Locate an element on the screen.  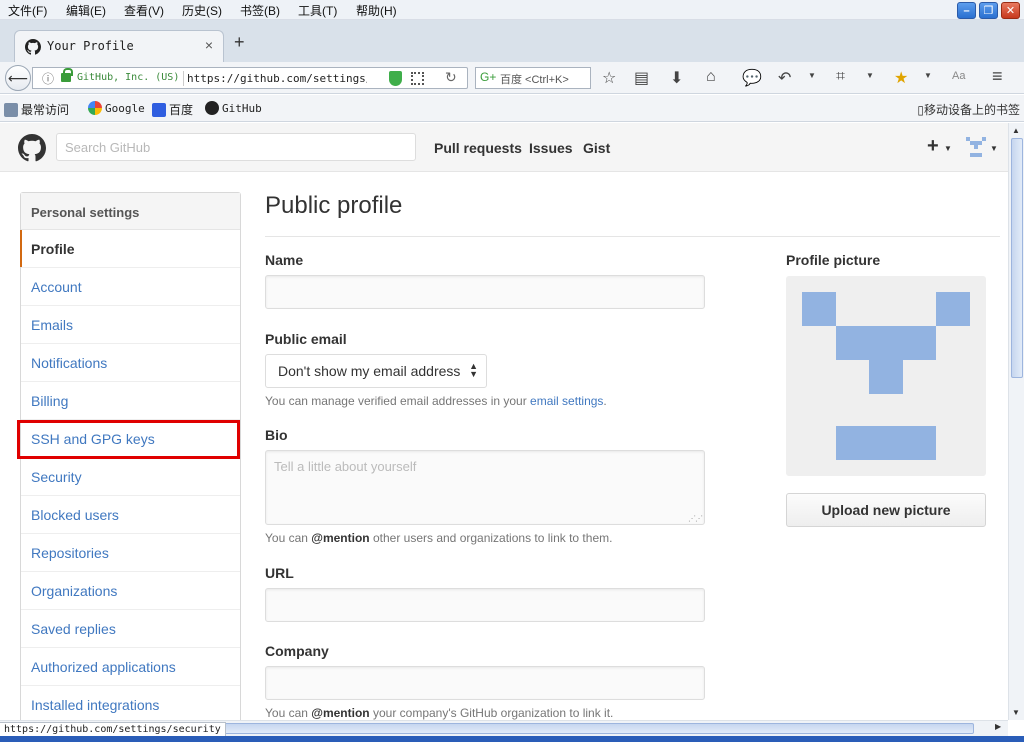
name-field is located at coordinates (485, 292).